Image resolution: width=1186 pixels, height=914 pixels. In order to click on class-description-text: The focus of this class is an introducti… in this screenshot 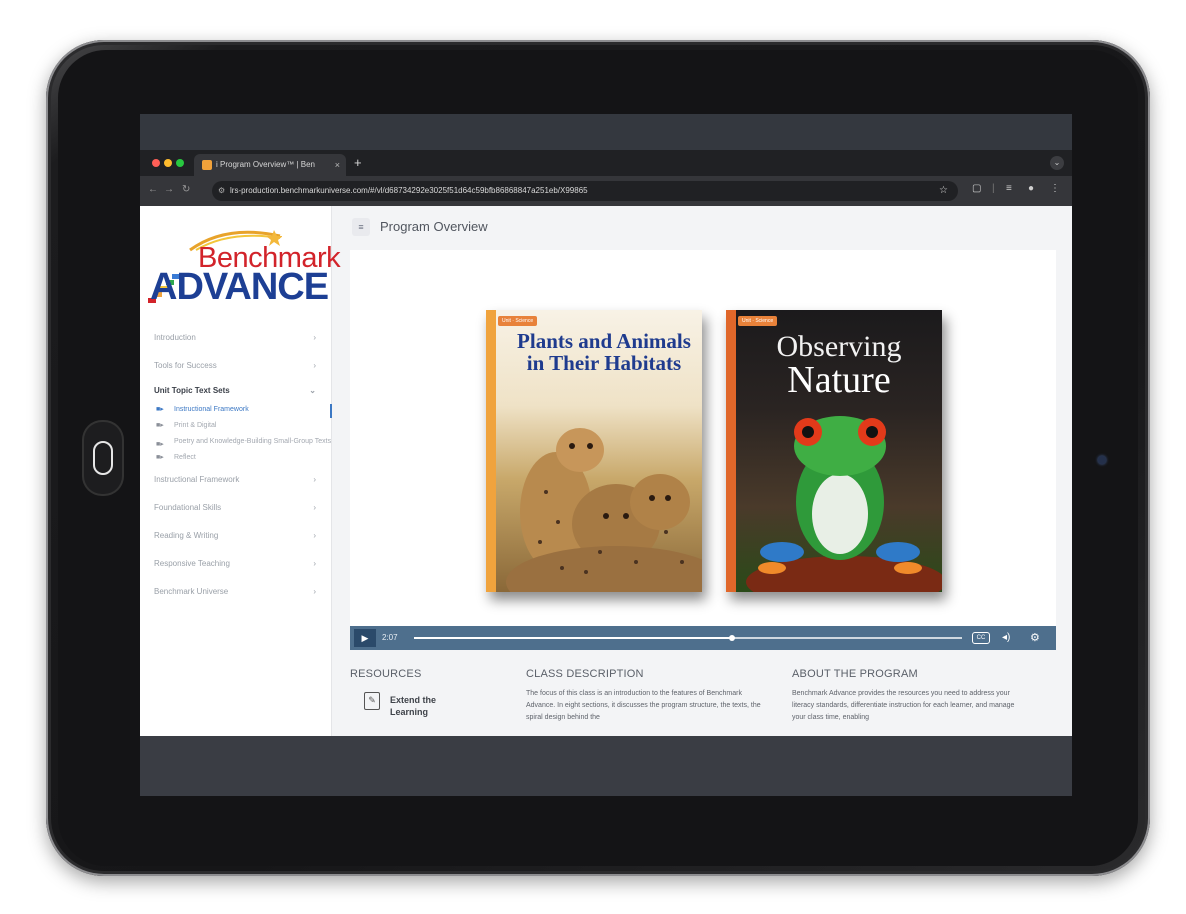, I will do `click(643, 705)`.